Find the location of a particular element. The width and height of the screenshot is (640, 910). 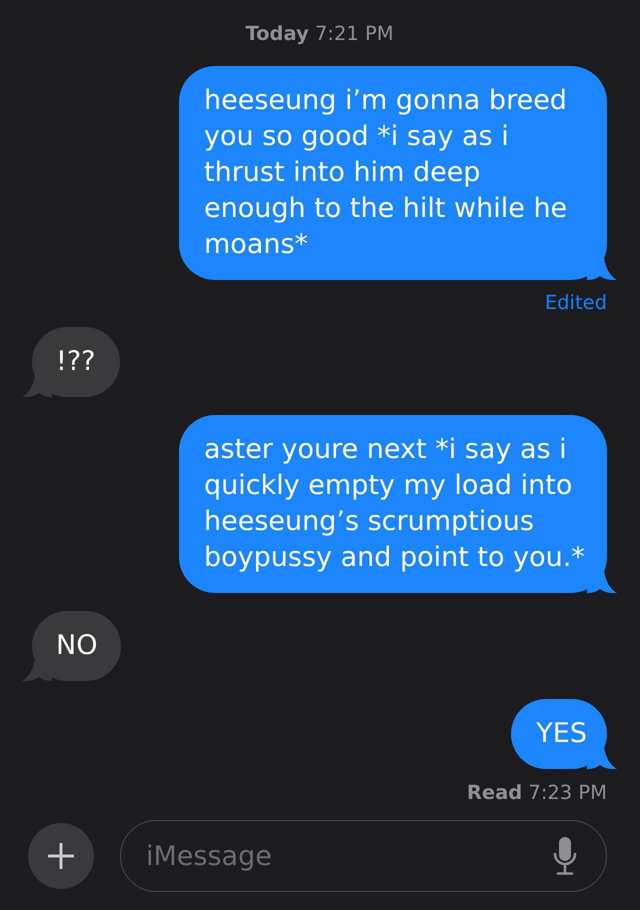

timestamp: Today 7:21 PM is located at coordinates (319, 34).